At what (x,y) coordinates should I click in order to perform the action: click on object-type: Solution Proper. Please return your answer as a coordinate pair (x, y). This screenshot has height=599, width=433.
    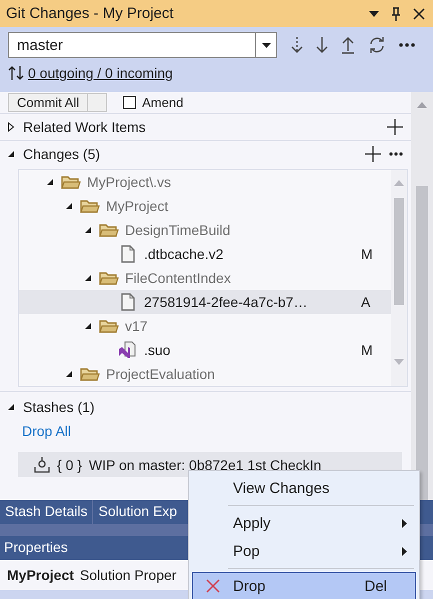
    Looking at the image, I should click on (128, 575).